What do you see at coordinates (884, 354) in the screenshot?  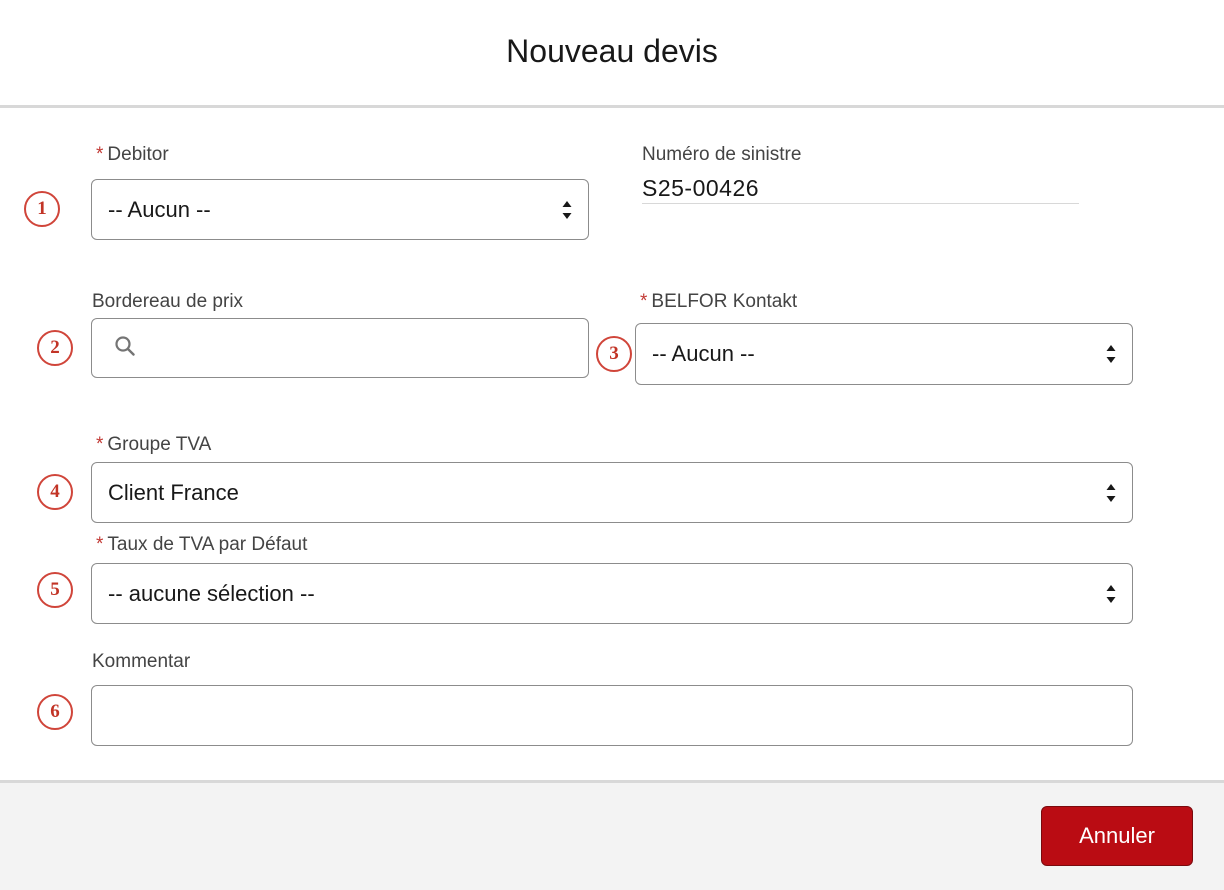 I see `belfor-contact-select: -- Aucun --` at bounding box center [884, 354].